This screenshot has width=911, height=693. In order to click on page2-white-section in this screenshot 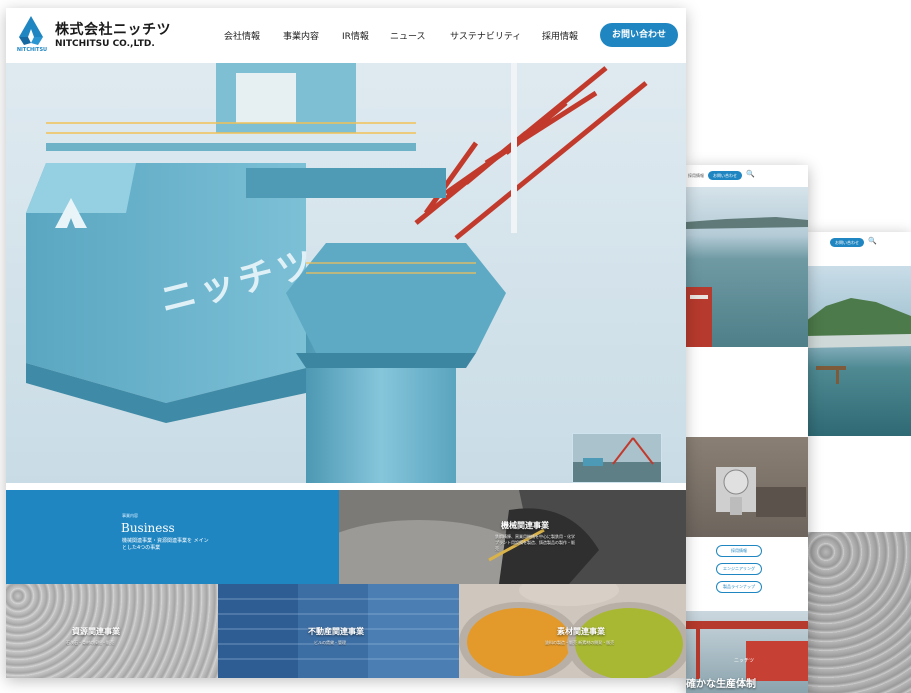, I will do `click(747, 403)`.